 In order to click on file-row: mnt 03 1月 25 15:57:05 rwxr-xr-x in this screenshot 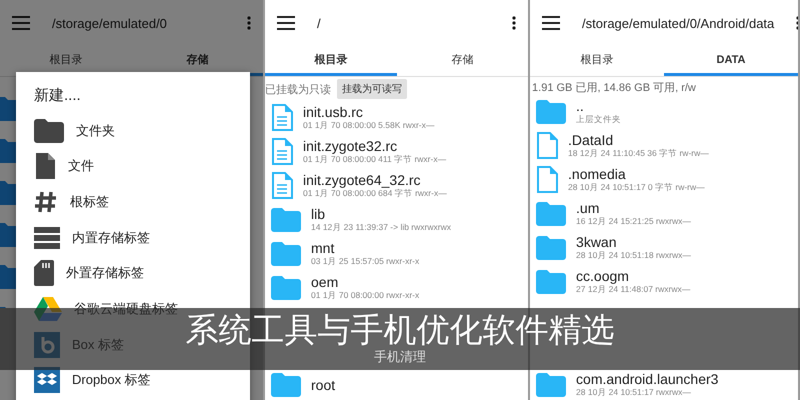, I will do `click(396, 254)`.